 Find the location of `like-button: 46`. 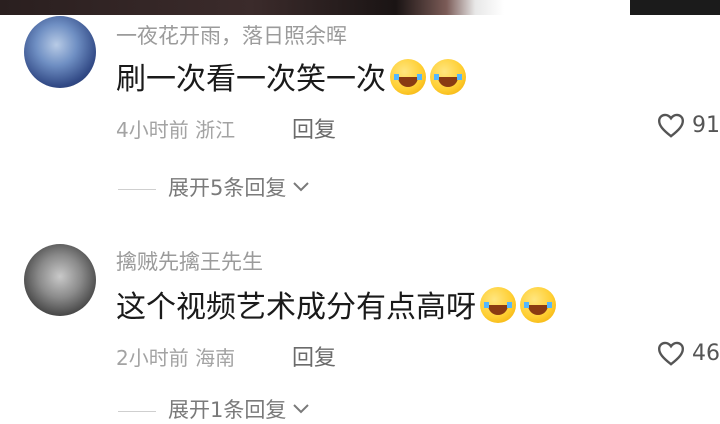

like-button: 46 is located at coordinates (688, 353).